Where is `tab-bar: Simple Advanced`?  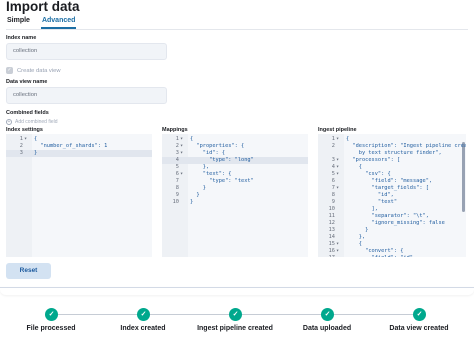 tab-bar: Simple Advanced is located at coordinates (41, 22).